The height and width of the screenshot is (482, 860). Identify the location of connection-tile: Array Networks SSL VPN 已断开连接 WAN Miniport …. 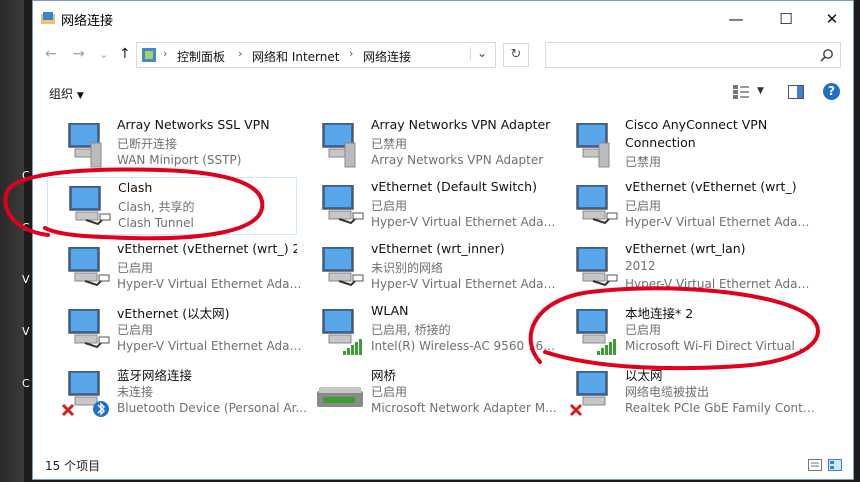
(172, 144).